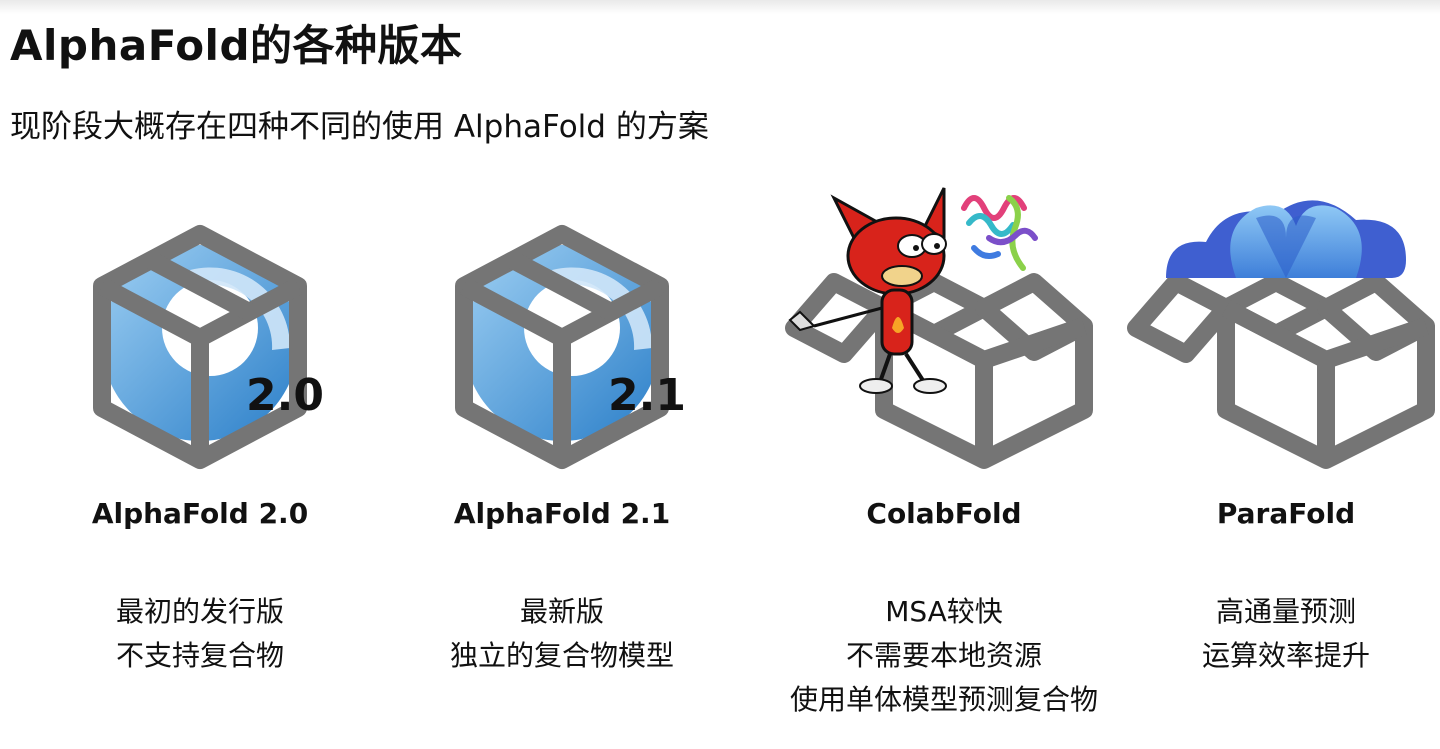  What do you see at coordinates (944, 611) in the screenshot?
I see `description-line: MSA较快` at bounding box center [944, 611].